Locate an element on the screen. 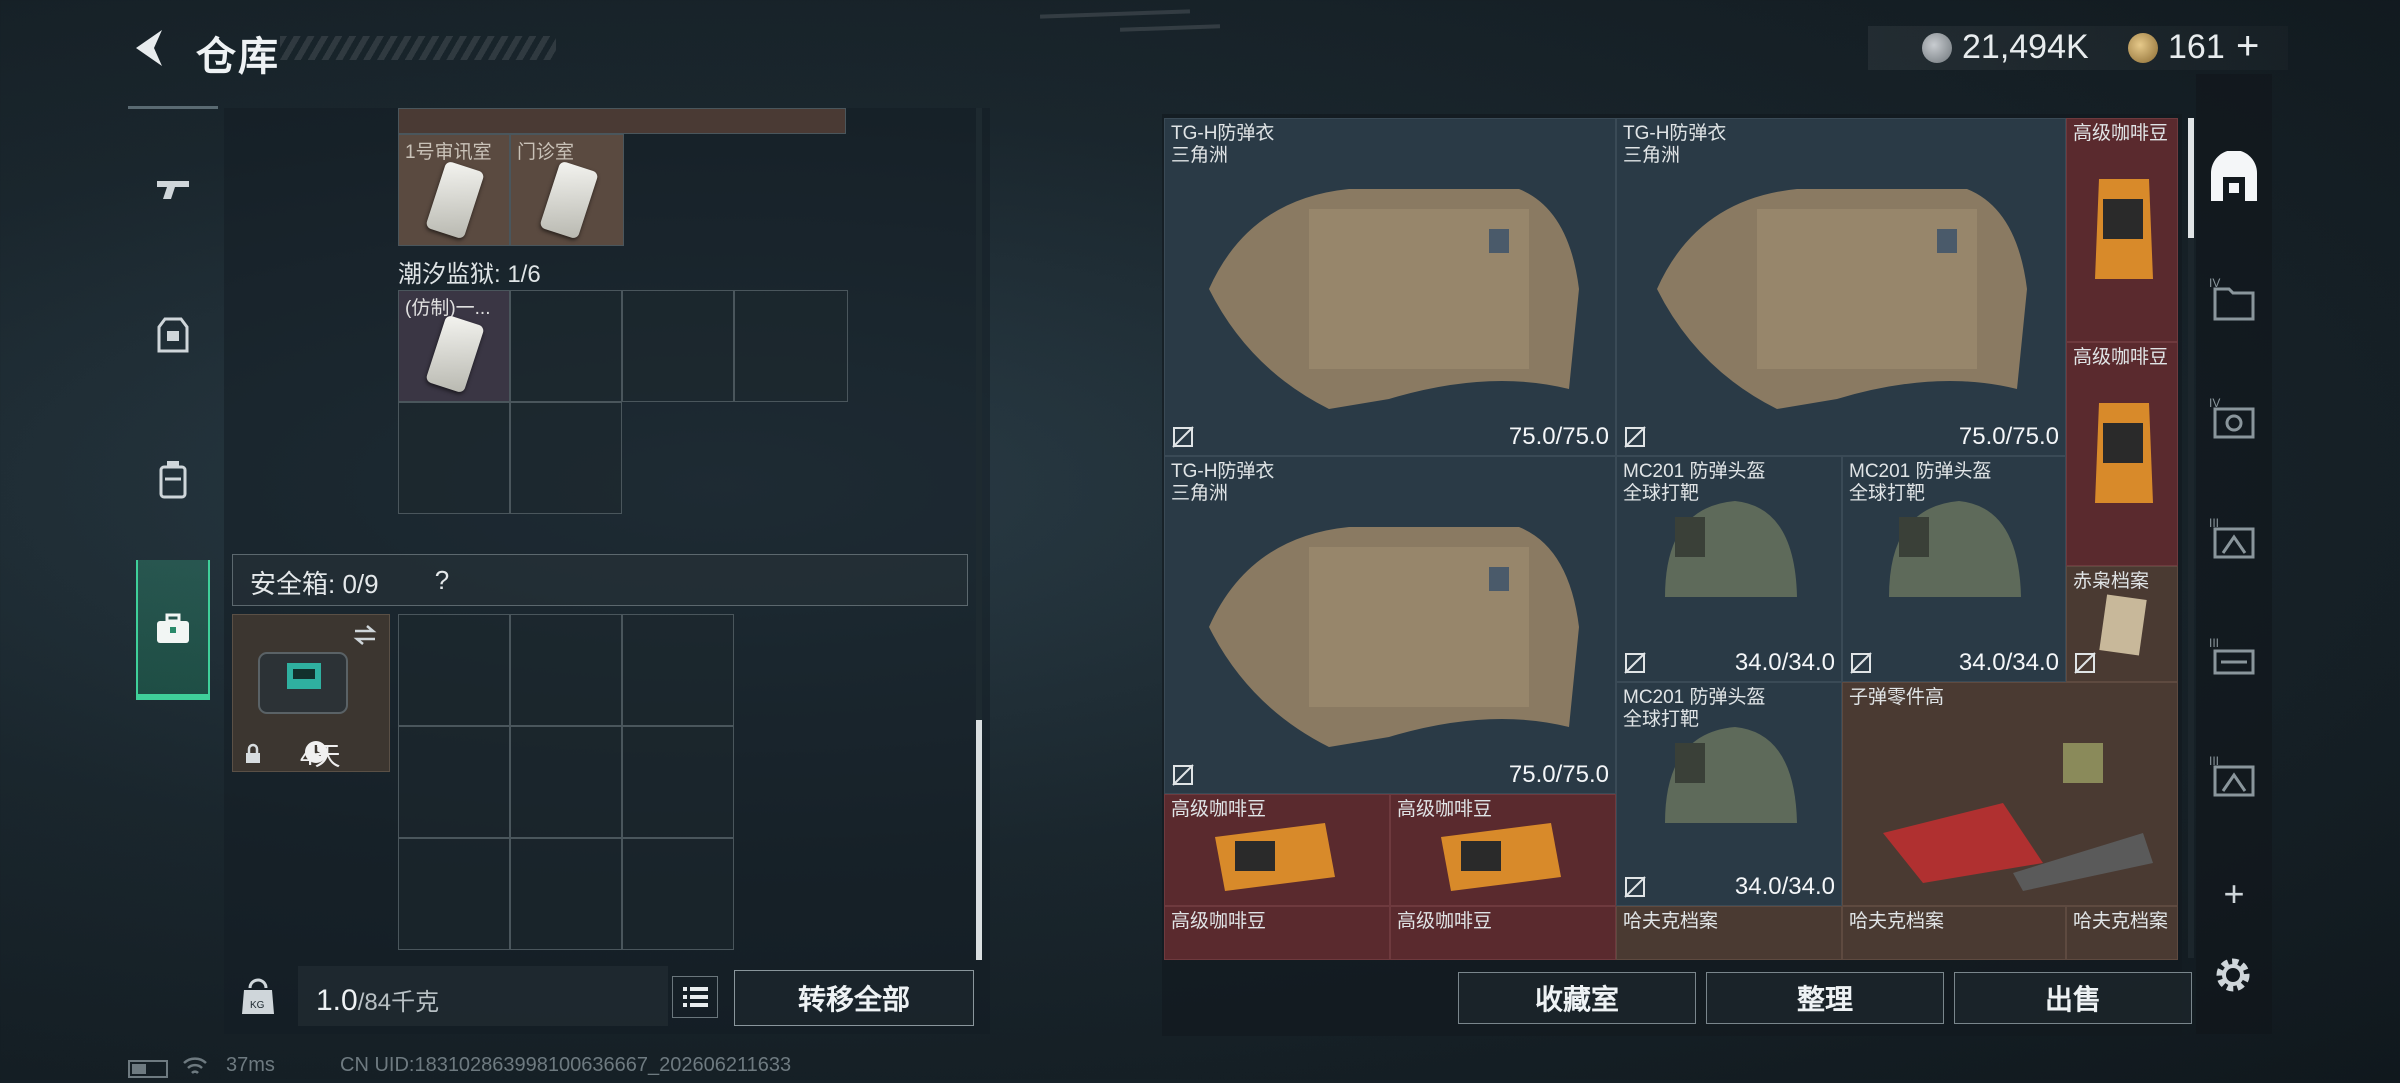 The height and width of the screenshot is (1083, 2400). add-currency-button: + is located at coordinates (2247, 46).